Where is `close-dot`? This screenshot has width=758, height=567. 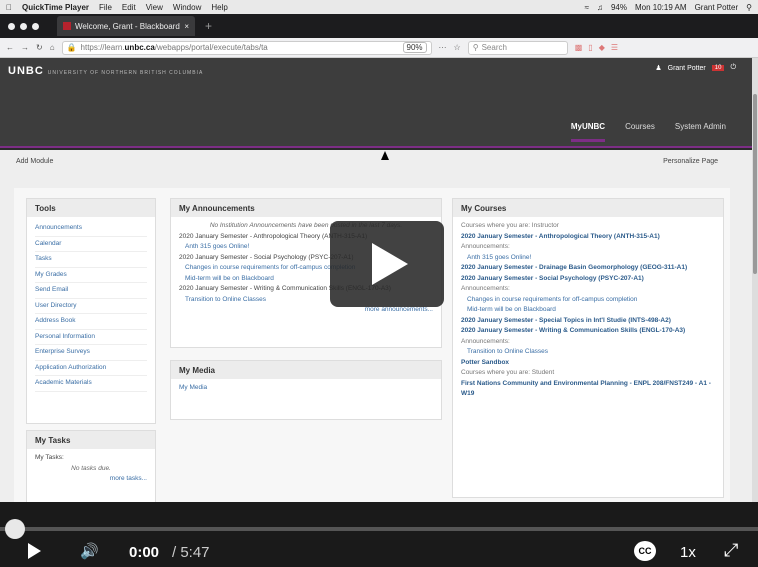 close-dot is located at coordinates (11, 26).